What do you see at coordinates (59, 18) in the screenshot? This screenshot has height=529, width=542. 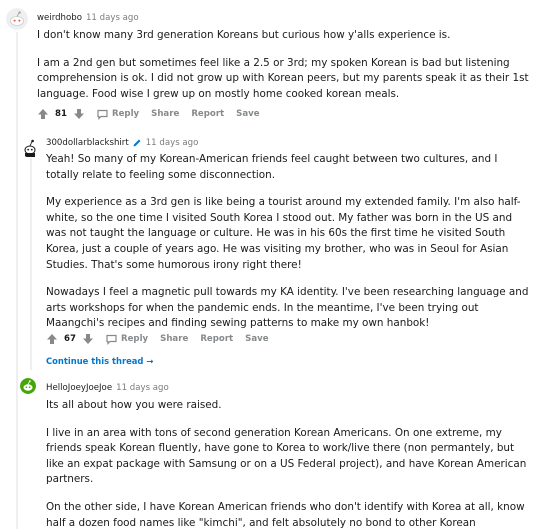 I see `username: weirdhobo` at bounding box center [59, 18].